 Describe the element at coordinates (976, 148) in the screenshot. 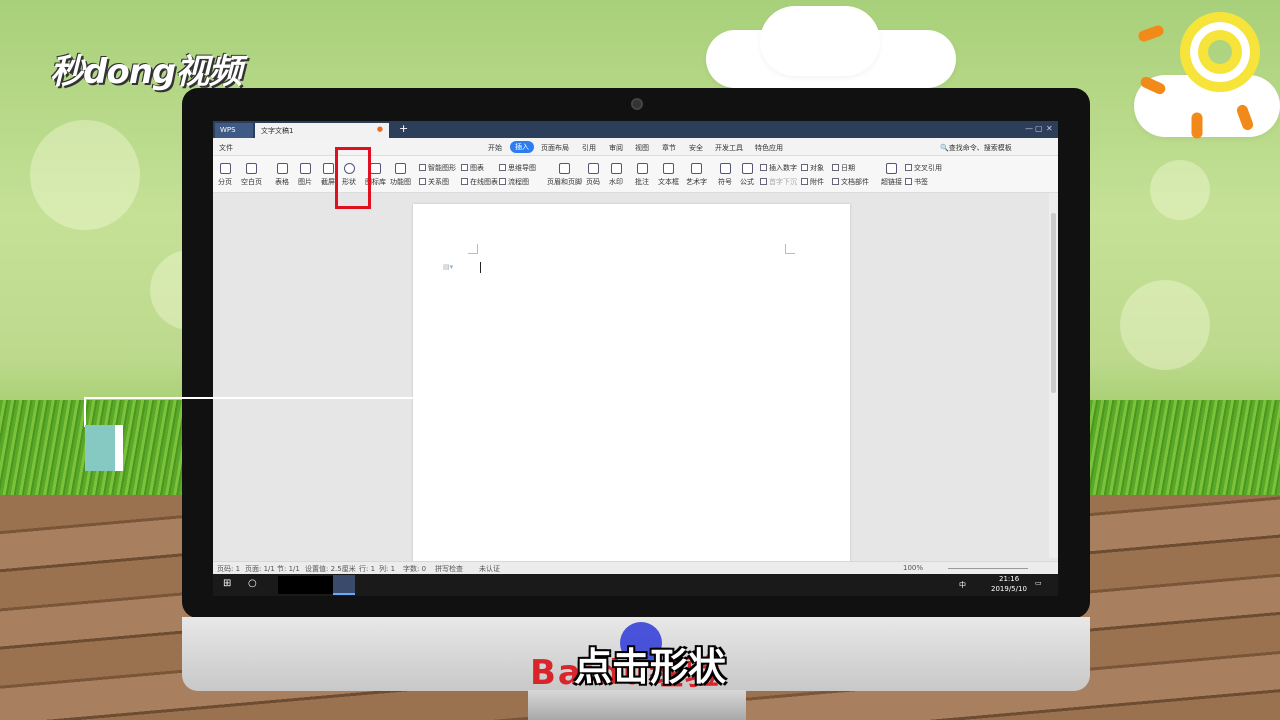

I see `command-search: 🔍查找命令、搜索模板` at that location.